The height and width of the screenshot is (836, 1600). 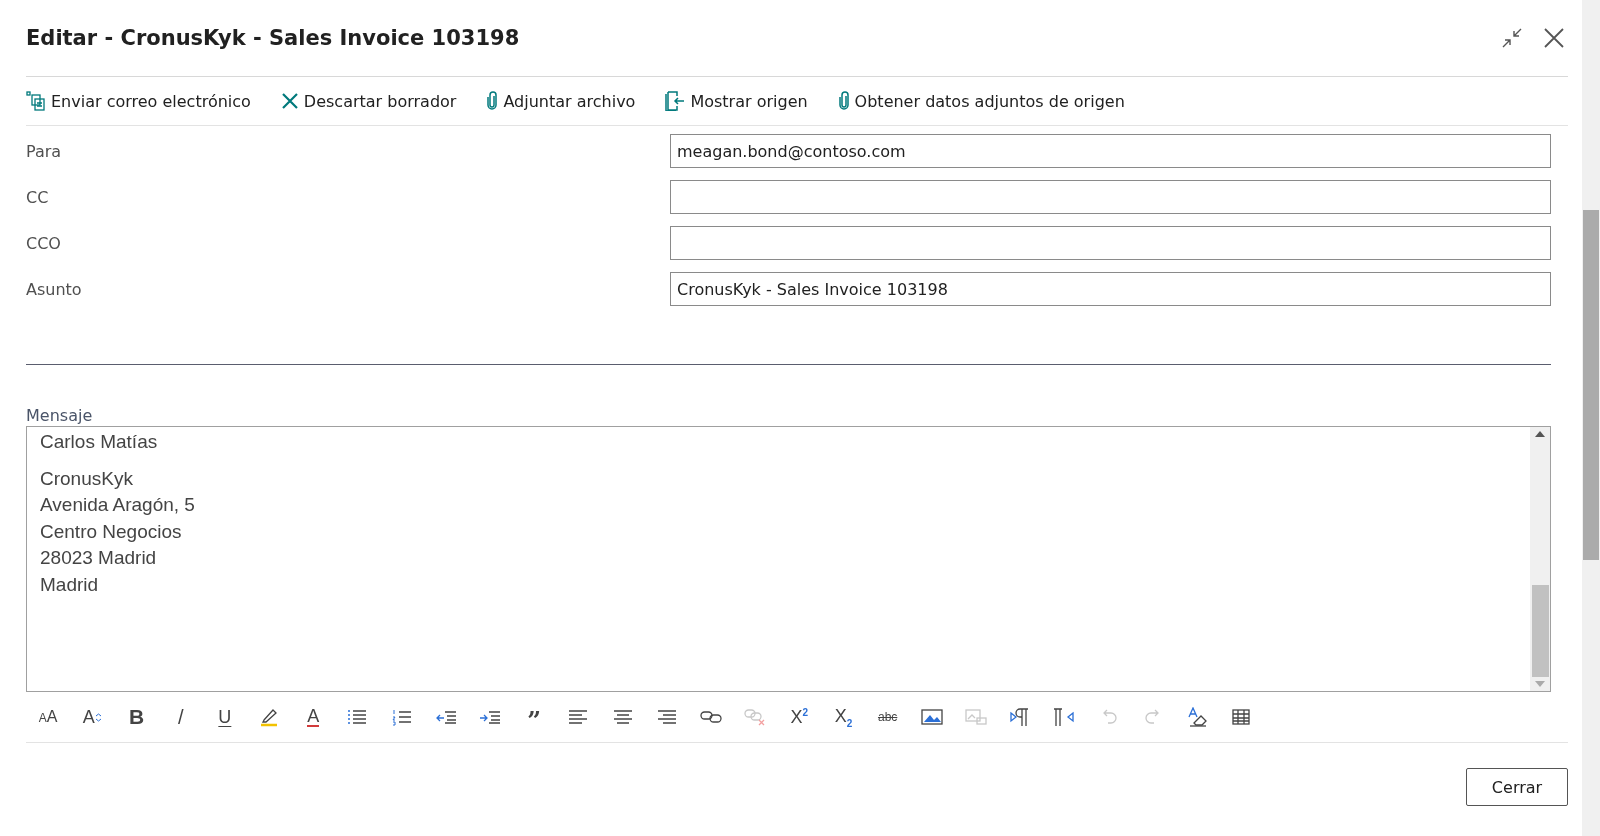 I want to click on page-arrow-icon, so click(x=675, y=101).